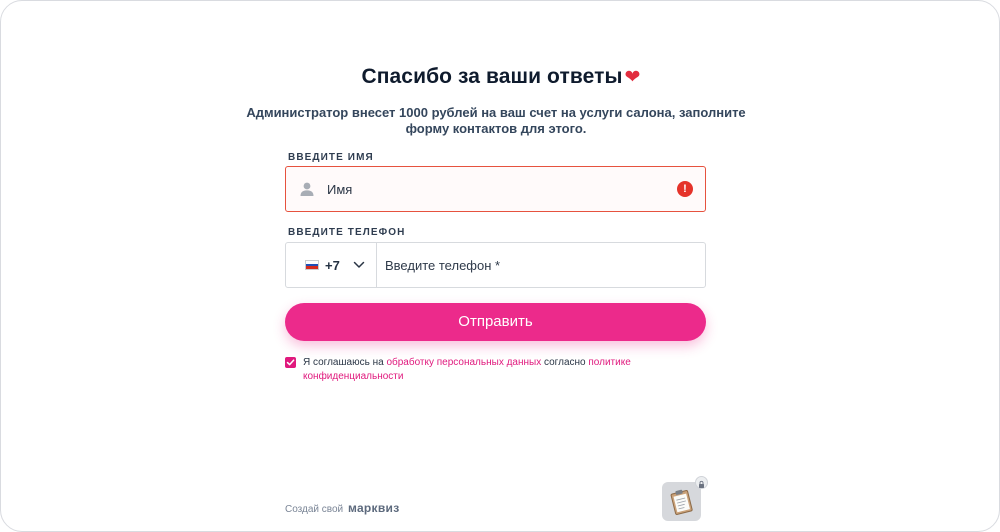  What do you see at coordinates (340, 189) in the screenshot?
I see `name-input-placeholder: Имя` at bounding box center [340, 189].